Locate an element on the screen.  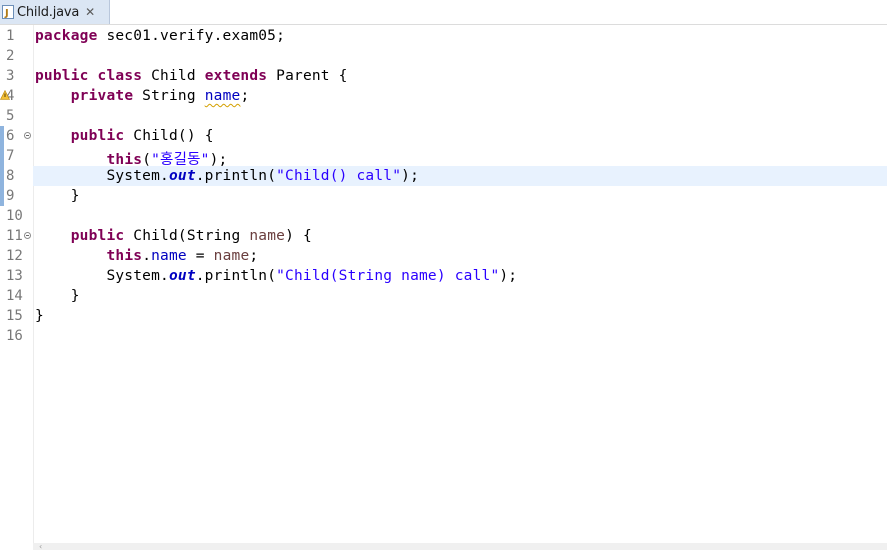
line-number-cell: 1 is located at coordinates (16, 36).